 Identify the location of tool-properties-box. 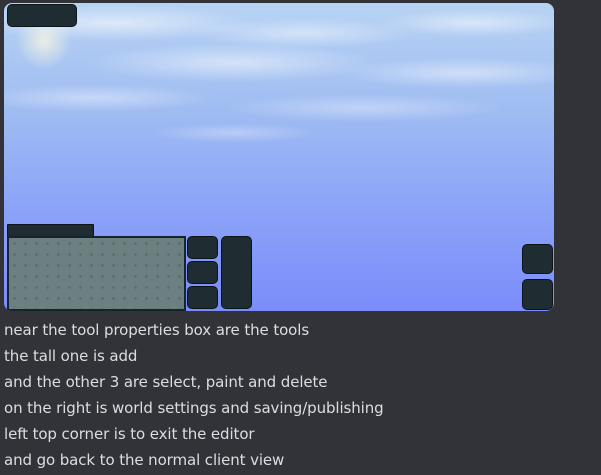
(96, 273).